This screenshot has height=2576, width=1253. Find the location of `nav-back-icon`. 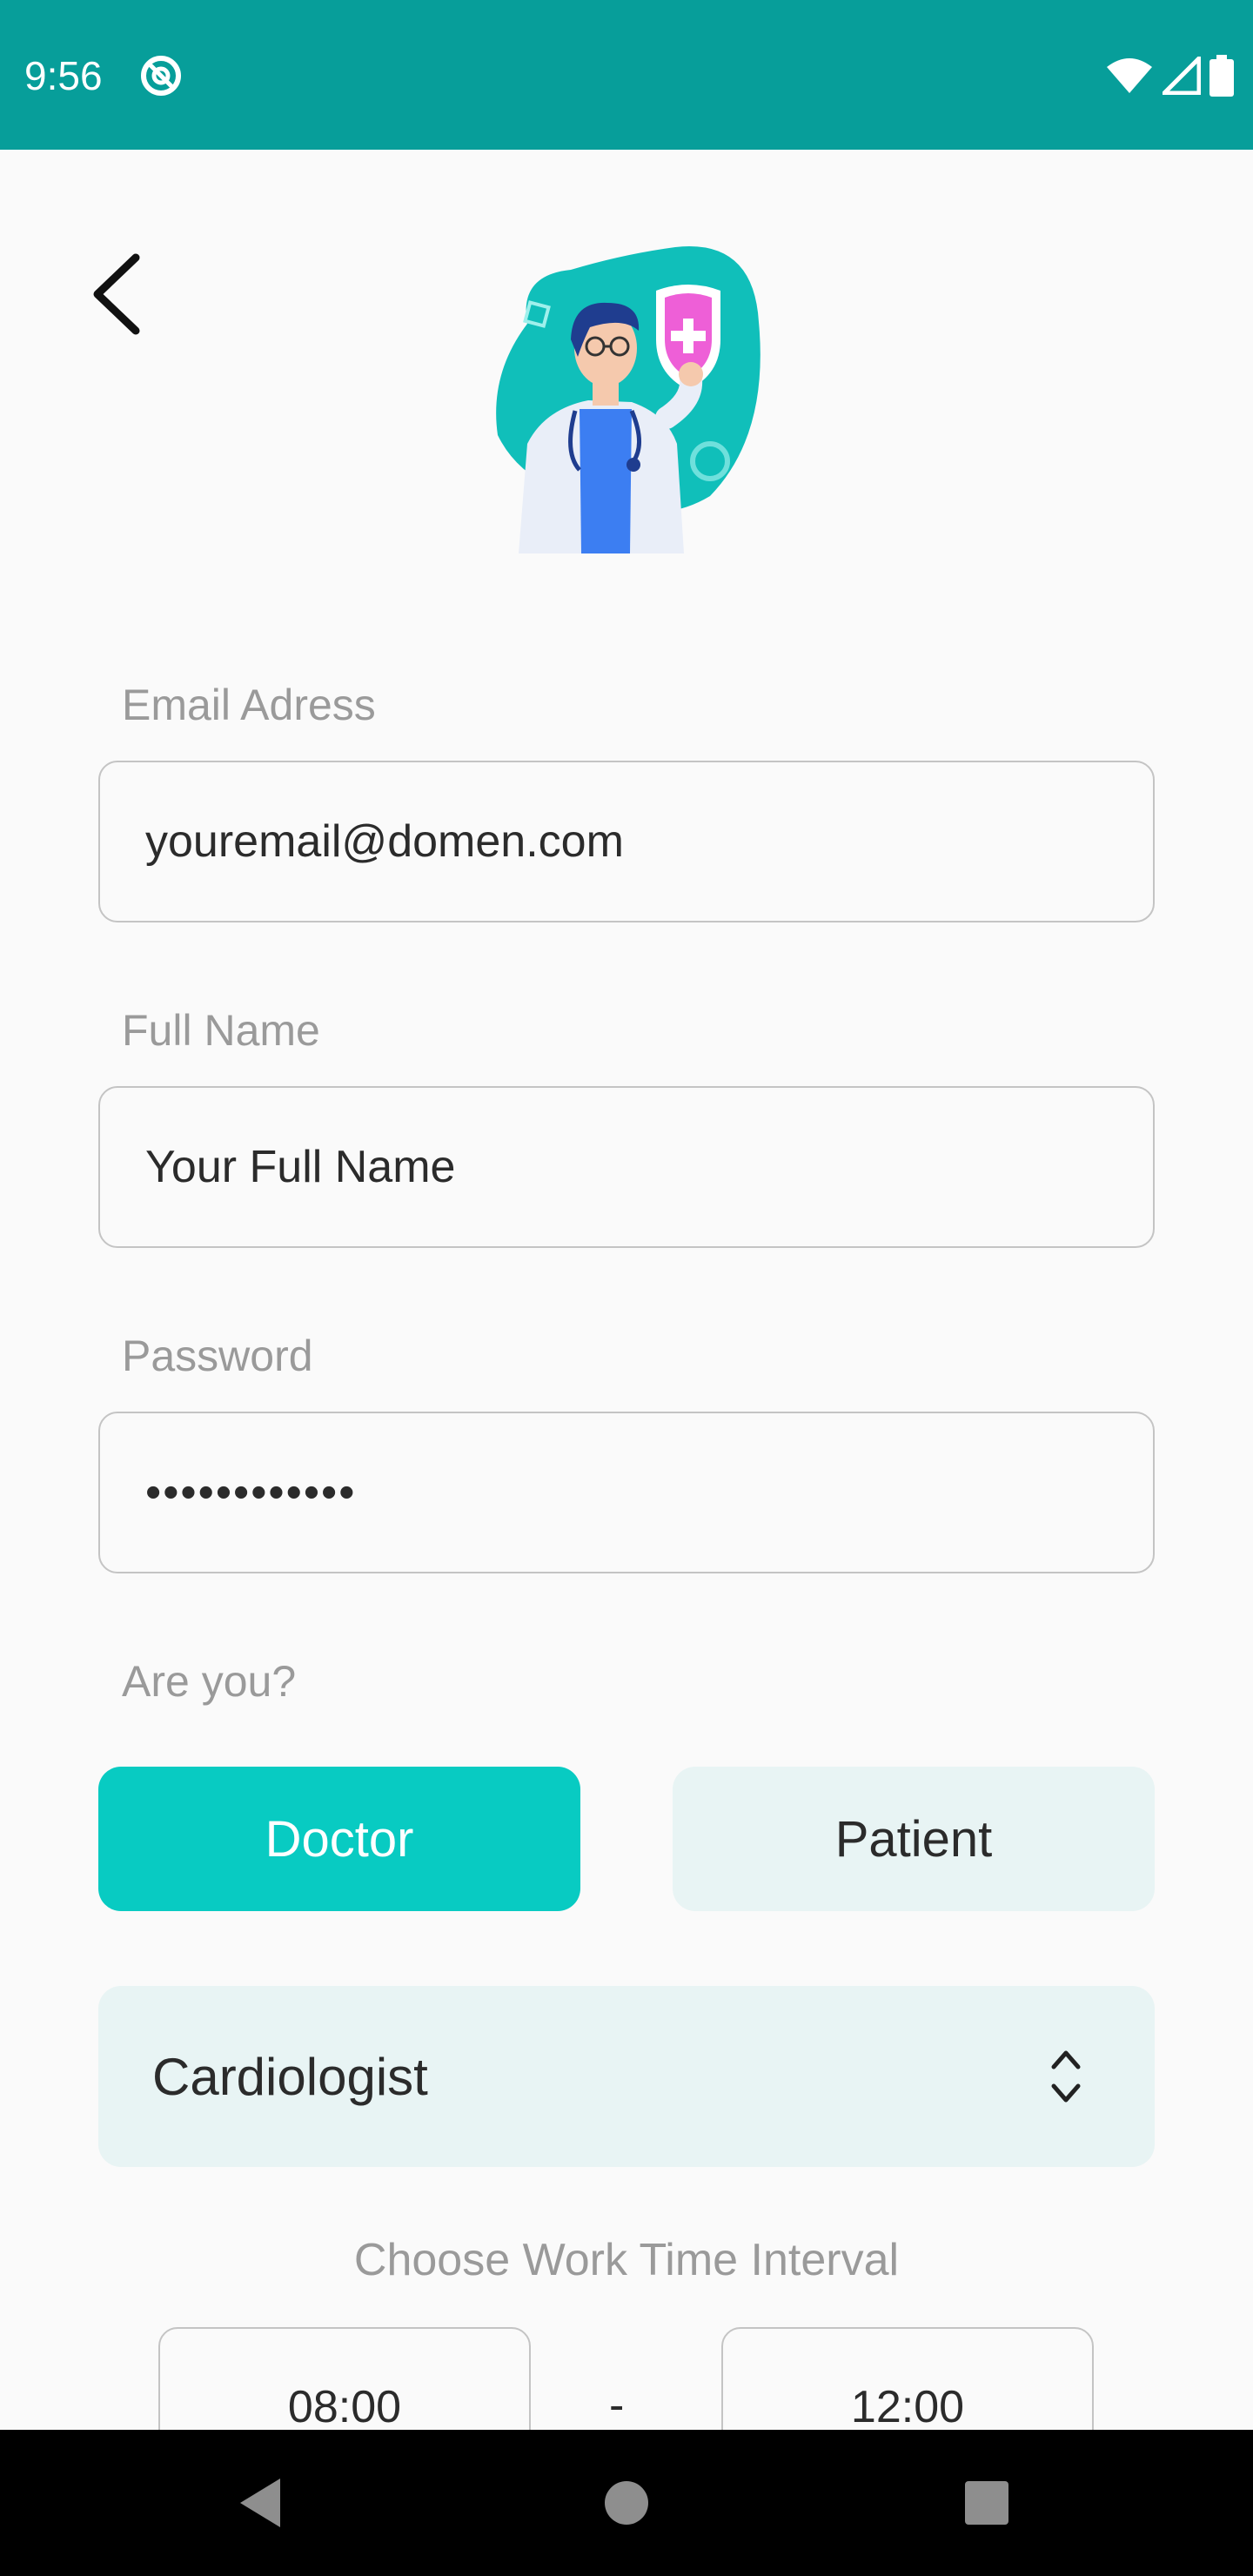

nav-back-icon is located at coordinates (263, 2503).